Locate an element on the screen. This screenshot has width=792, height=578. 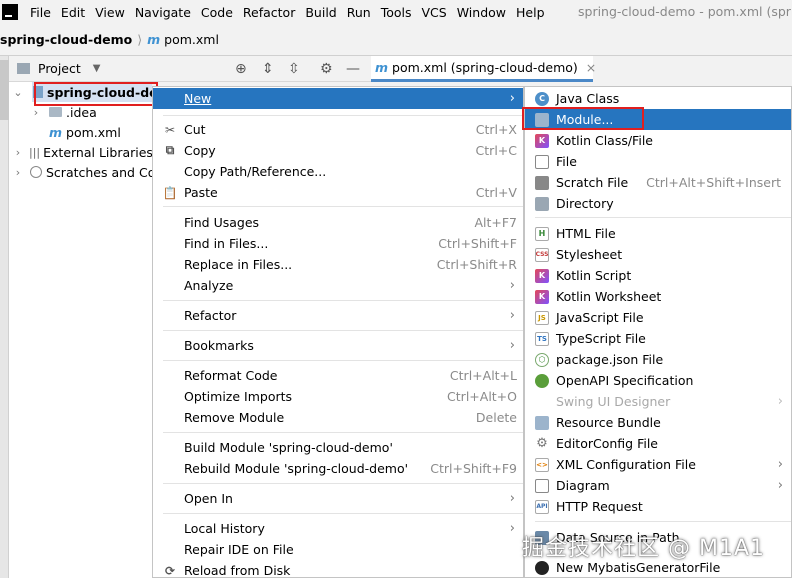
menu-help: Help is located at coordinates (530, 12).